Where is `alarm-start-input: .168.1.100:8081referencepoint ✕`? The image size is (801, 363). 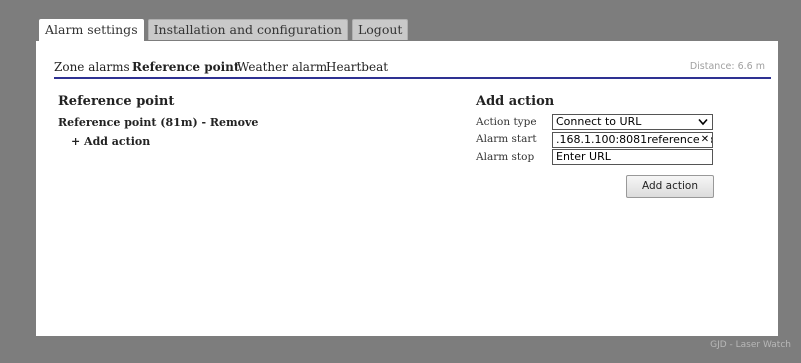
alarm-start-input: .168.1.100:8081referencepoint ✕ is located at coordinates (632, 140).